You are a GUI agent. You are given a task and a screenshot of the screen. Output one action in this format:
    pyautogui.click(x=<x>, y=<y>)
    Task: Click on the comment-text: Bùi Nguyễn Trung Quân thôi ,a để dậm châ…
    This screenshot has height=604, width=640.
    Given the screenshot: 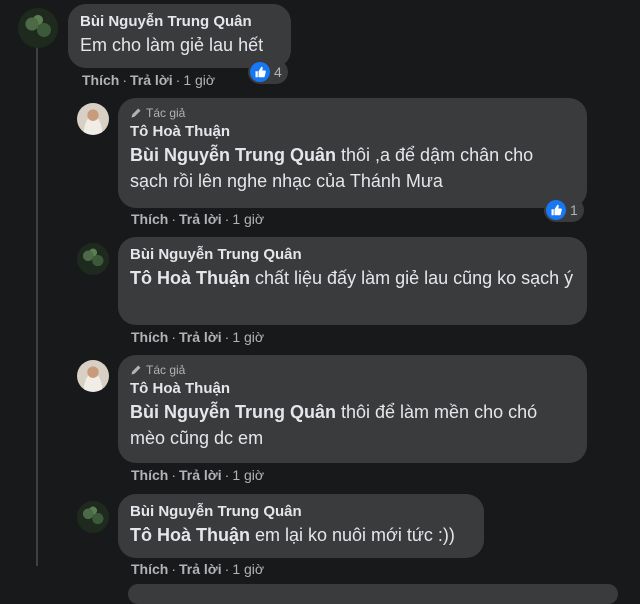 What is the action you would take?
    pyautogui.click(x=332, y=168)
    